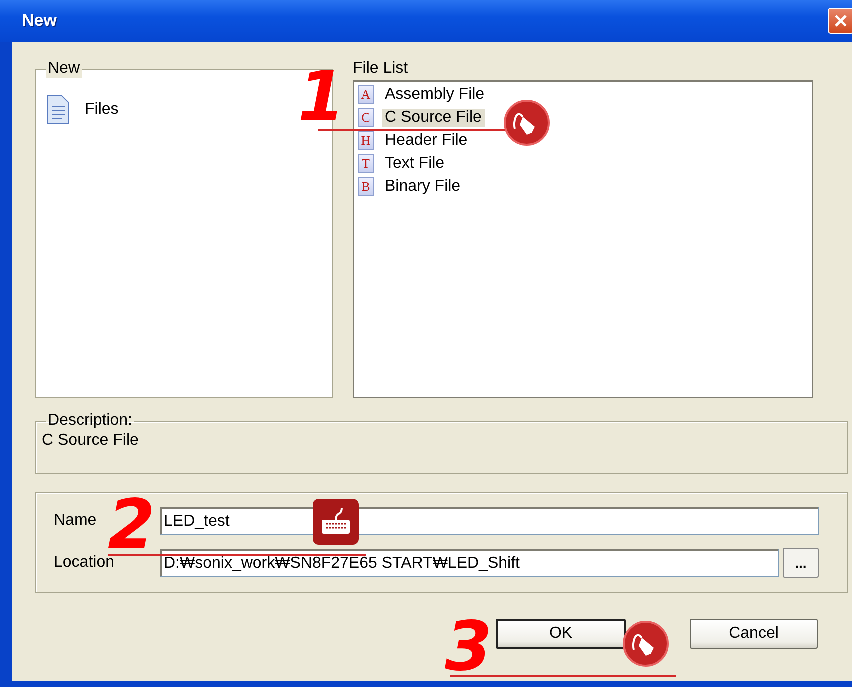  I want to click on list-item: Assembly File, so click(435, 95).